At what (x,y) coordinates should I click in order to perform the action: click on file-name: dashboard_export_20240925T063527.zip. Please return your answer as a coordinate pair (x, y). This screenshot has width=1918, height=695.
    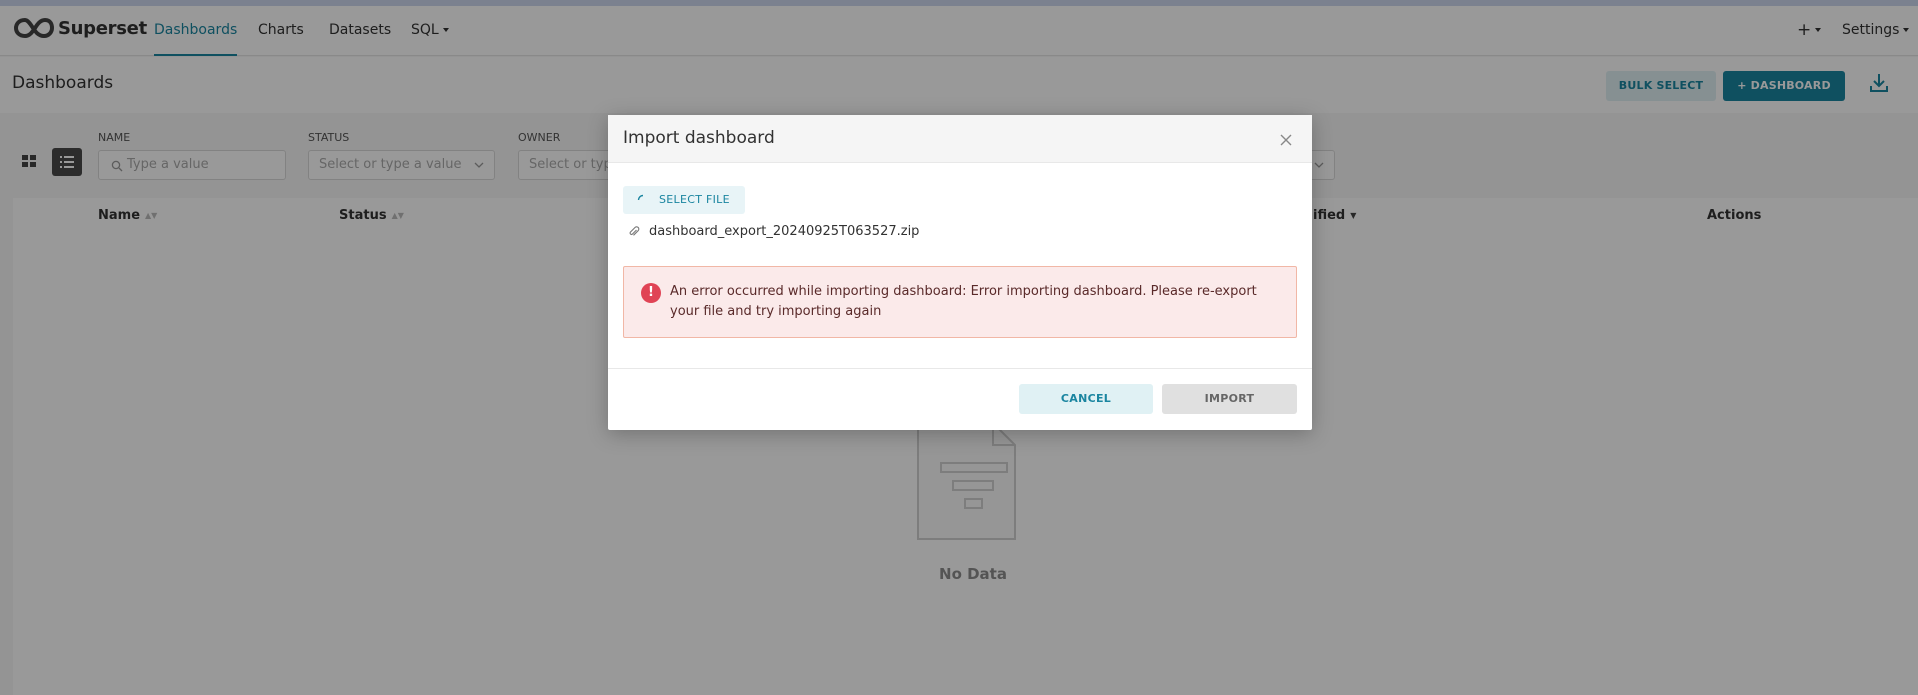
    Looking at the image, I should click on (784, 231).